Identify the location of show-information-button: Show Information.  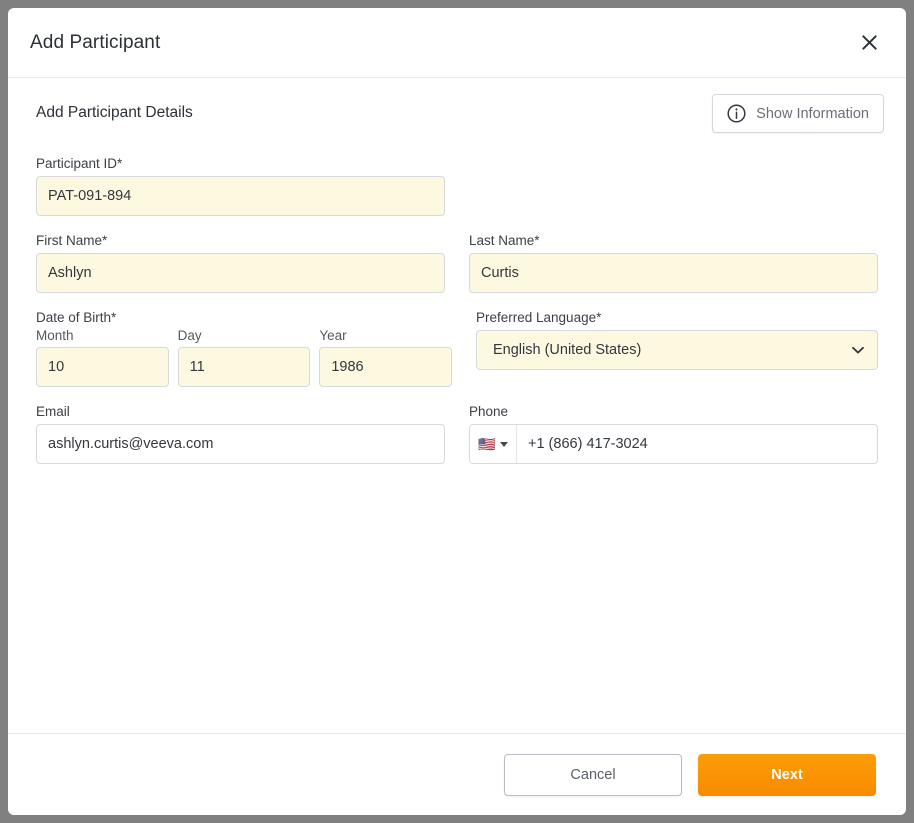
(798, 113).